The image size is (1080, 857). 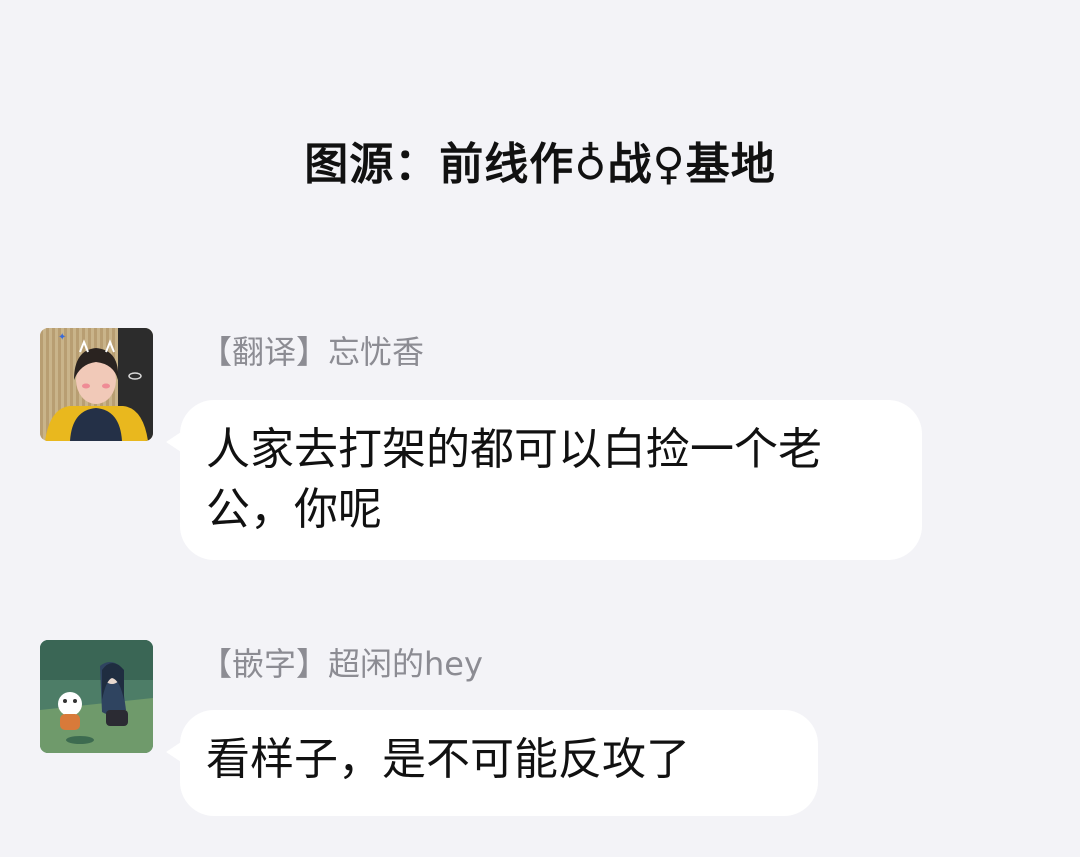 I want to click on message-bubble: 看样子，是不可能反攻了, so click(x=492, y=763).